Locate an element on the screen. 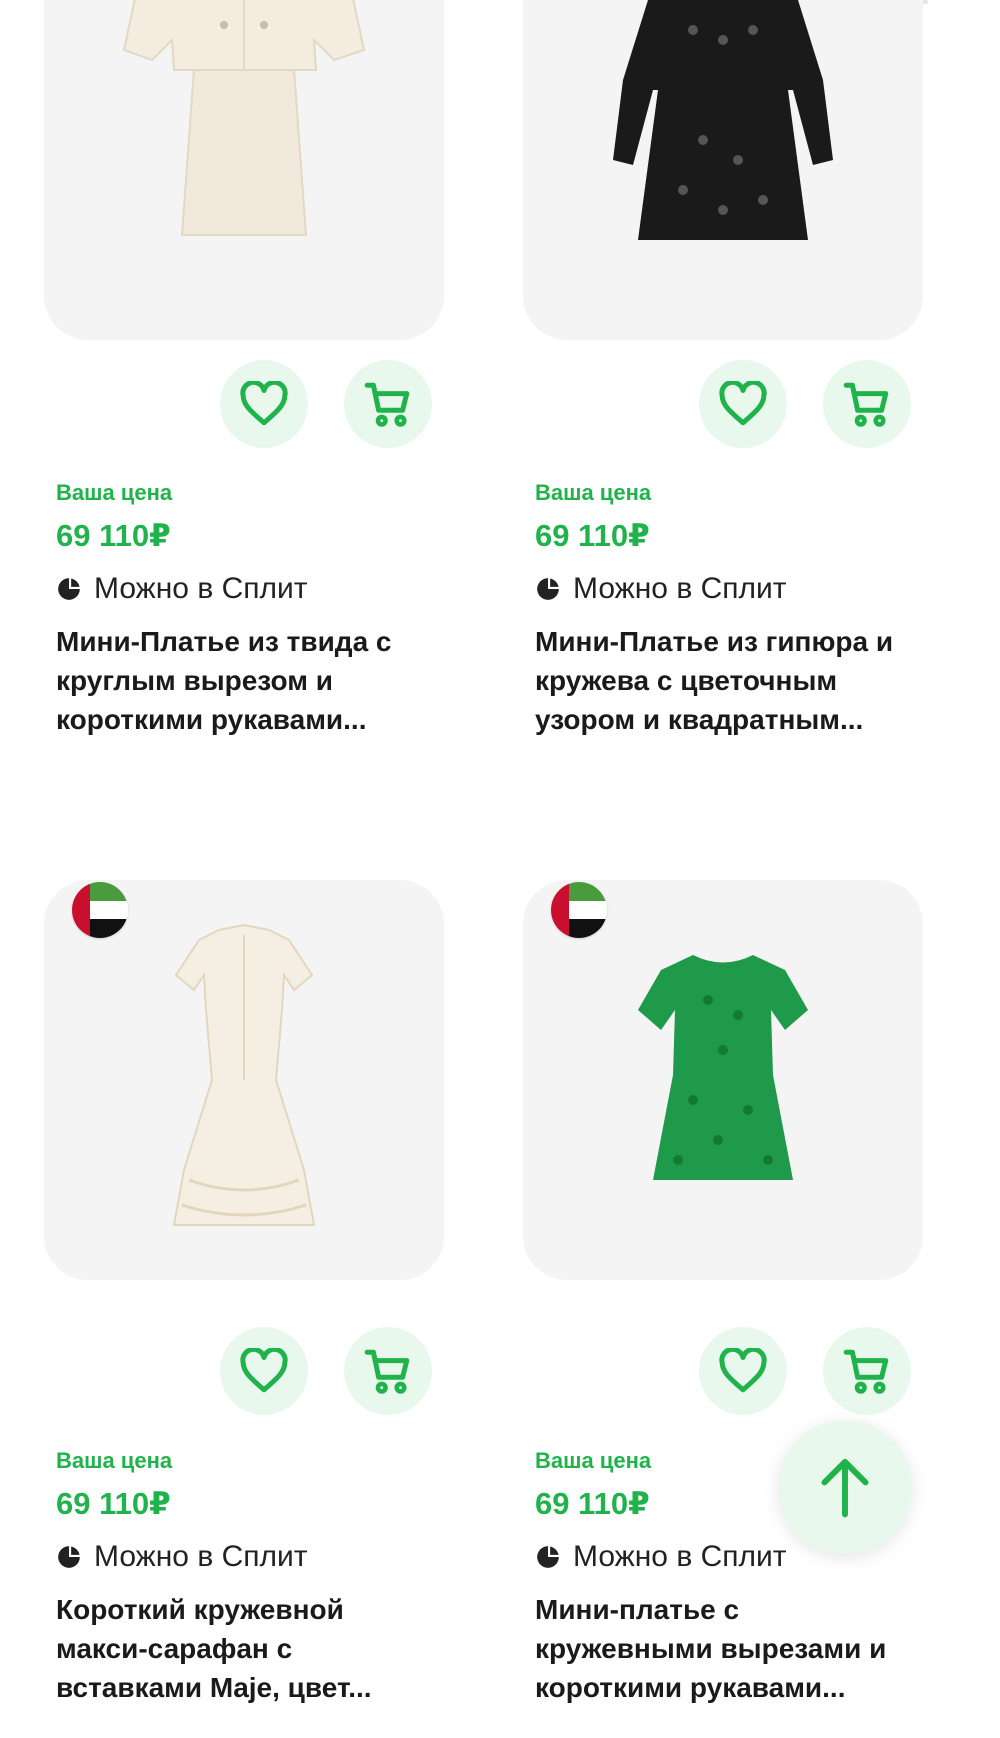 This screenshot has width=1000, height=1738. black-lace-dress-image is located at coordinates (723, 120).